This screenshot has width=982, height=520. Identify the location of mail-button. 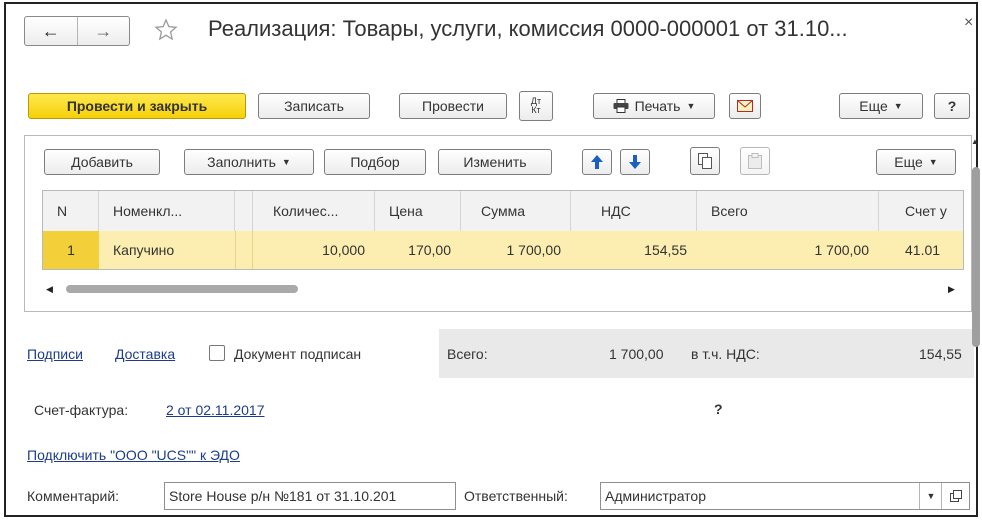
(745, 106).